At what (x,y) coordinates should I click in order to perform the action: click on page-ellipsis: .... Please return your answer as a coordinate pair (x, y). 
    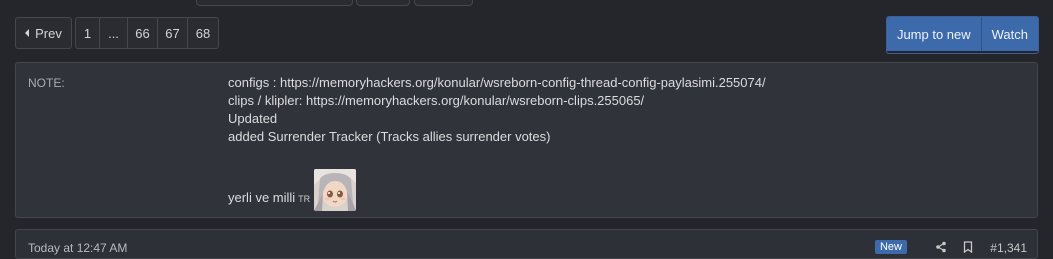
    Looking at the image, I should click on (113, 33).